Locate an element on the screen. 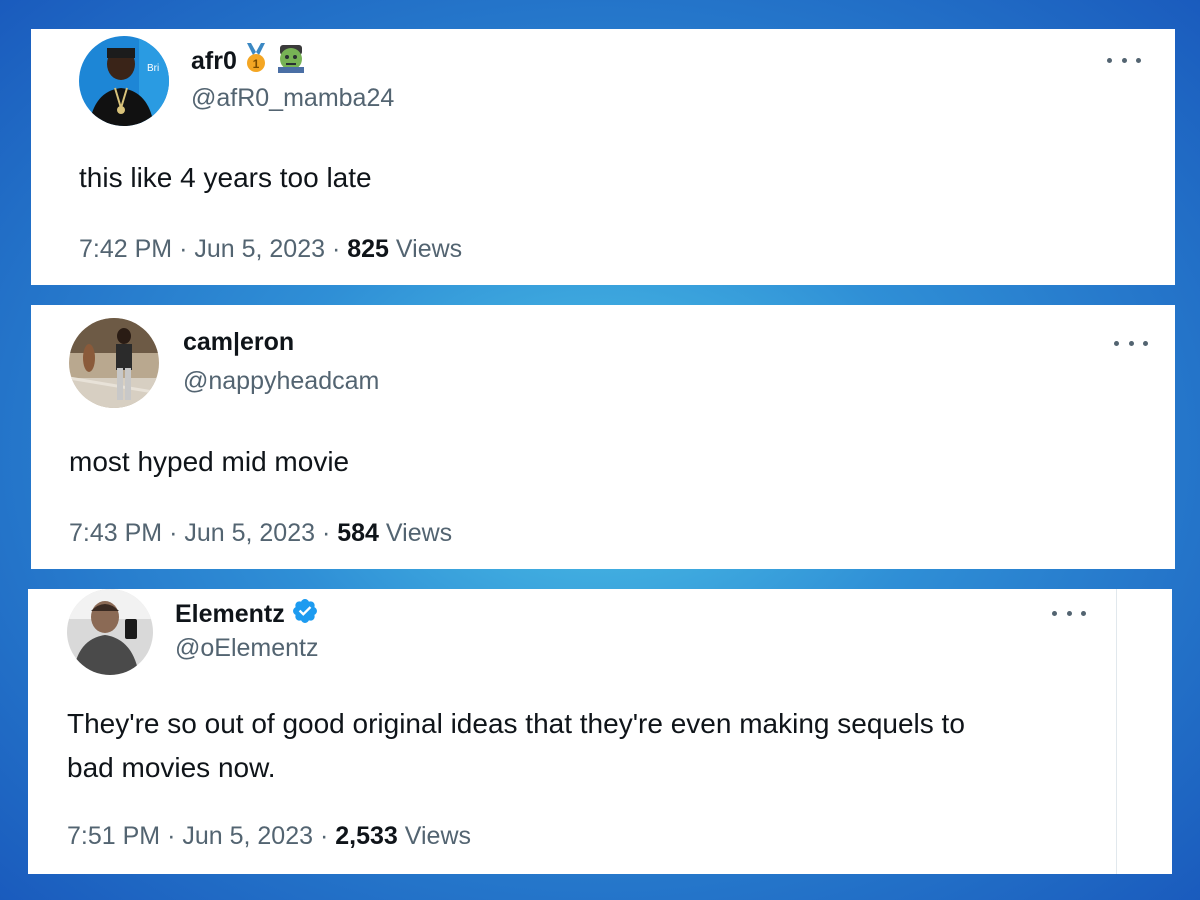 The image size is (1200, 900). tweet-text-line: bad movies now. is located at coordinates (171, 767).